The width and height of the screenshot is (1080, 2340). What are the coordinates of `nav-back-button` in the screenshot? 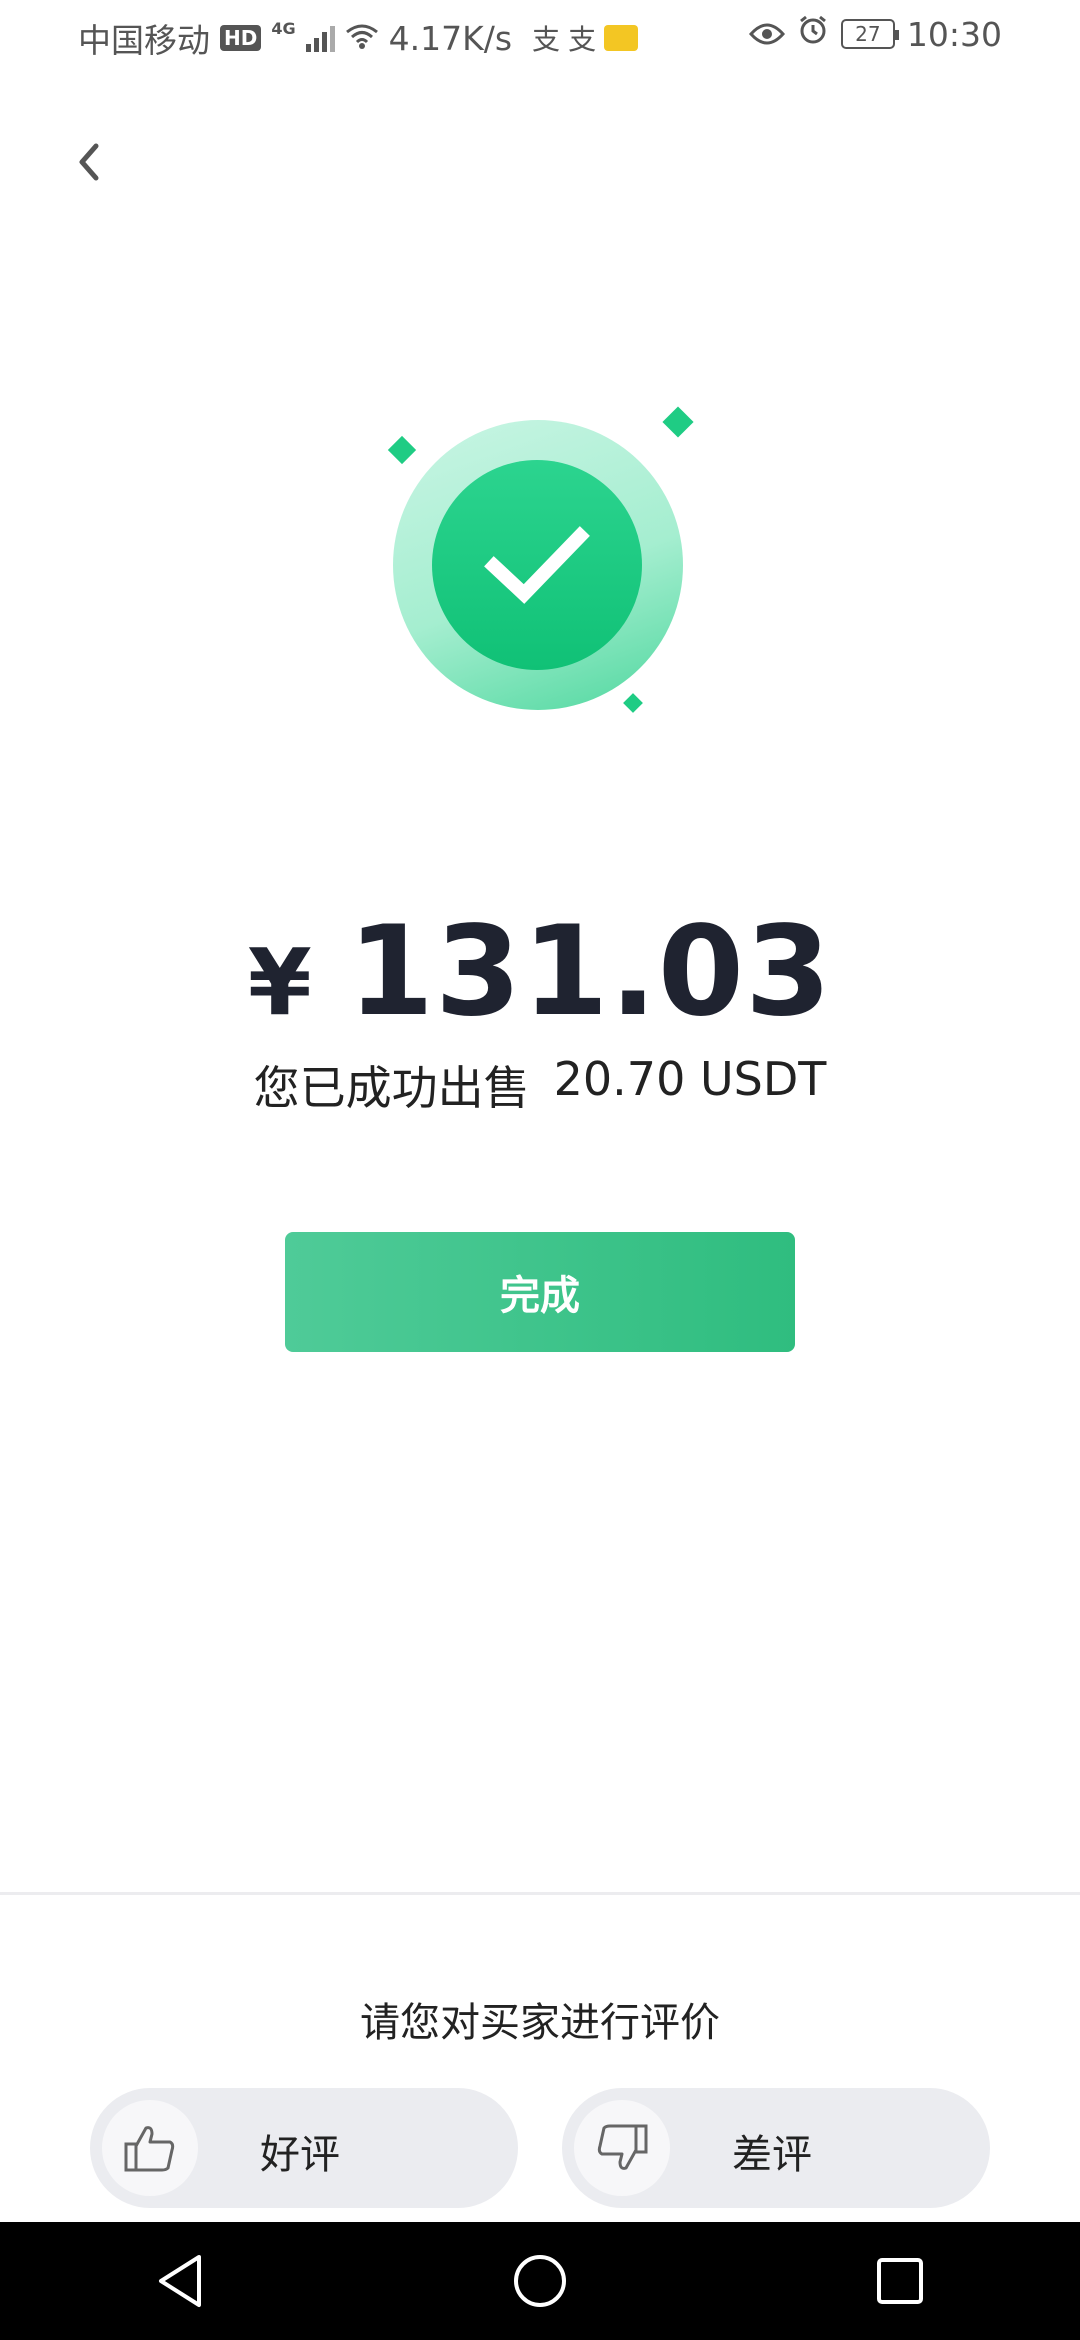 It's located at (180, 2281).